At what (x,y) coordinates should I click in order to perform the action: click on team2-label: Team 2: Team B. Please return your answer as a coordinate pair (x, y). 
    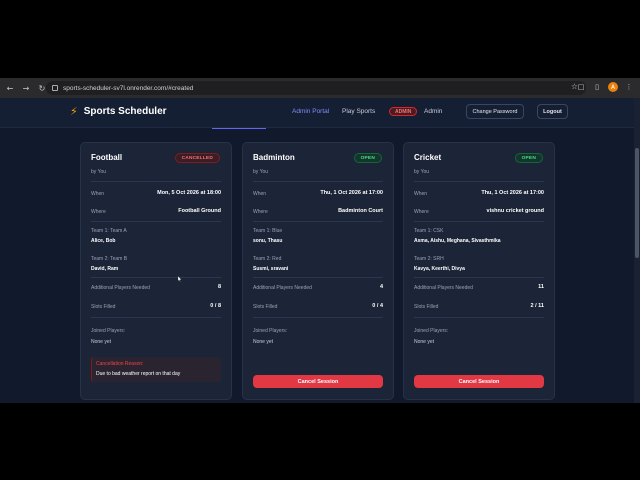
    Looking at the image, I should click on (109, 259).